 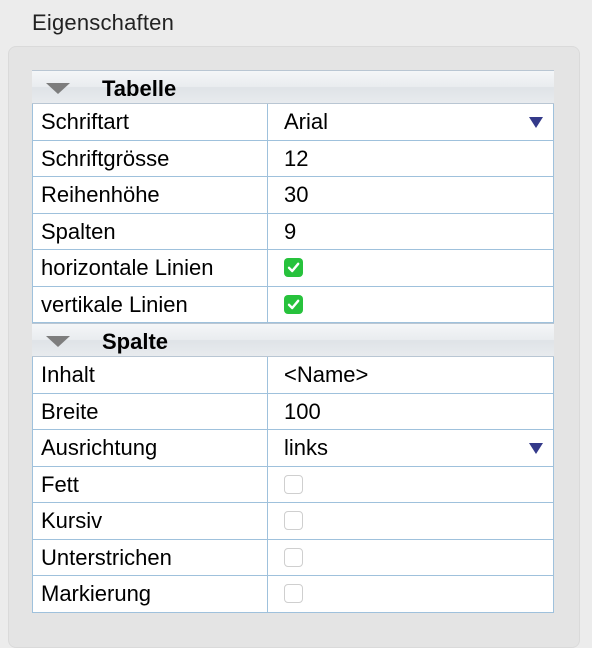 I want to click on width-field: 100, so click(x=411, y=411).